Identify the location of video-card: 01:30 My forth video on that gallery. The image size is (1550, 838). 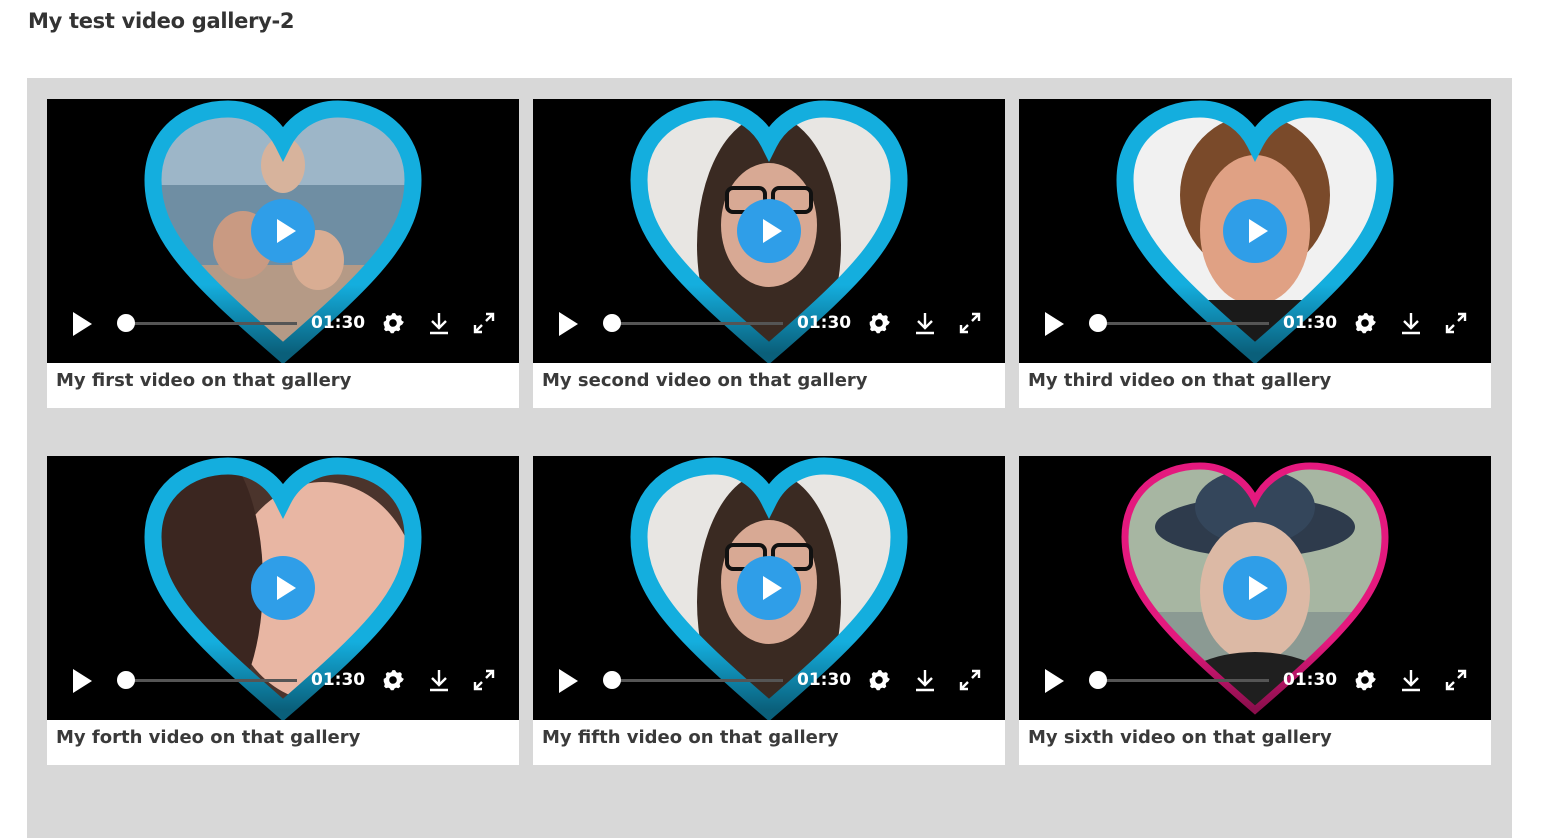
(283, 610).